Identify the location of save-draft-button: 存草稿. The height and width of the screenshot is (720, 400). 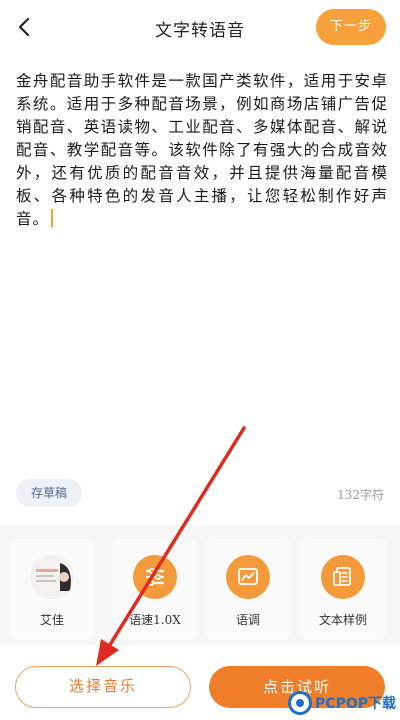
(49, 493).